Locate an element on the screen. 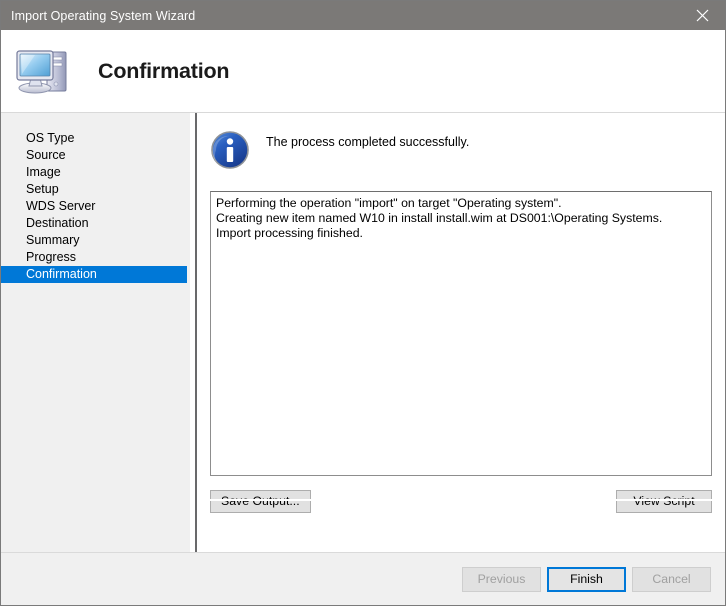  view-script-button: View Script is located at coordinates (664, 501).